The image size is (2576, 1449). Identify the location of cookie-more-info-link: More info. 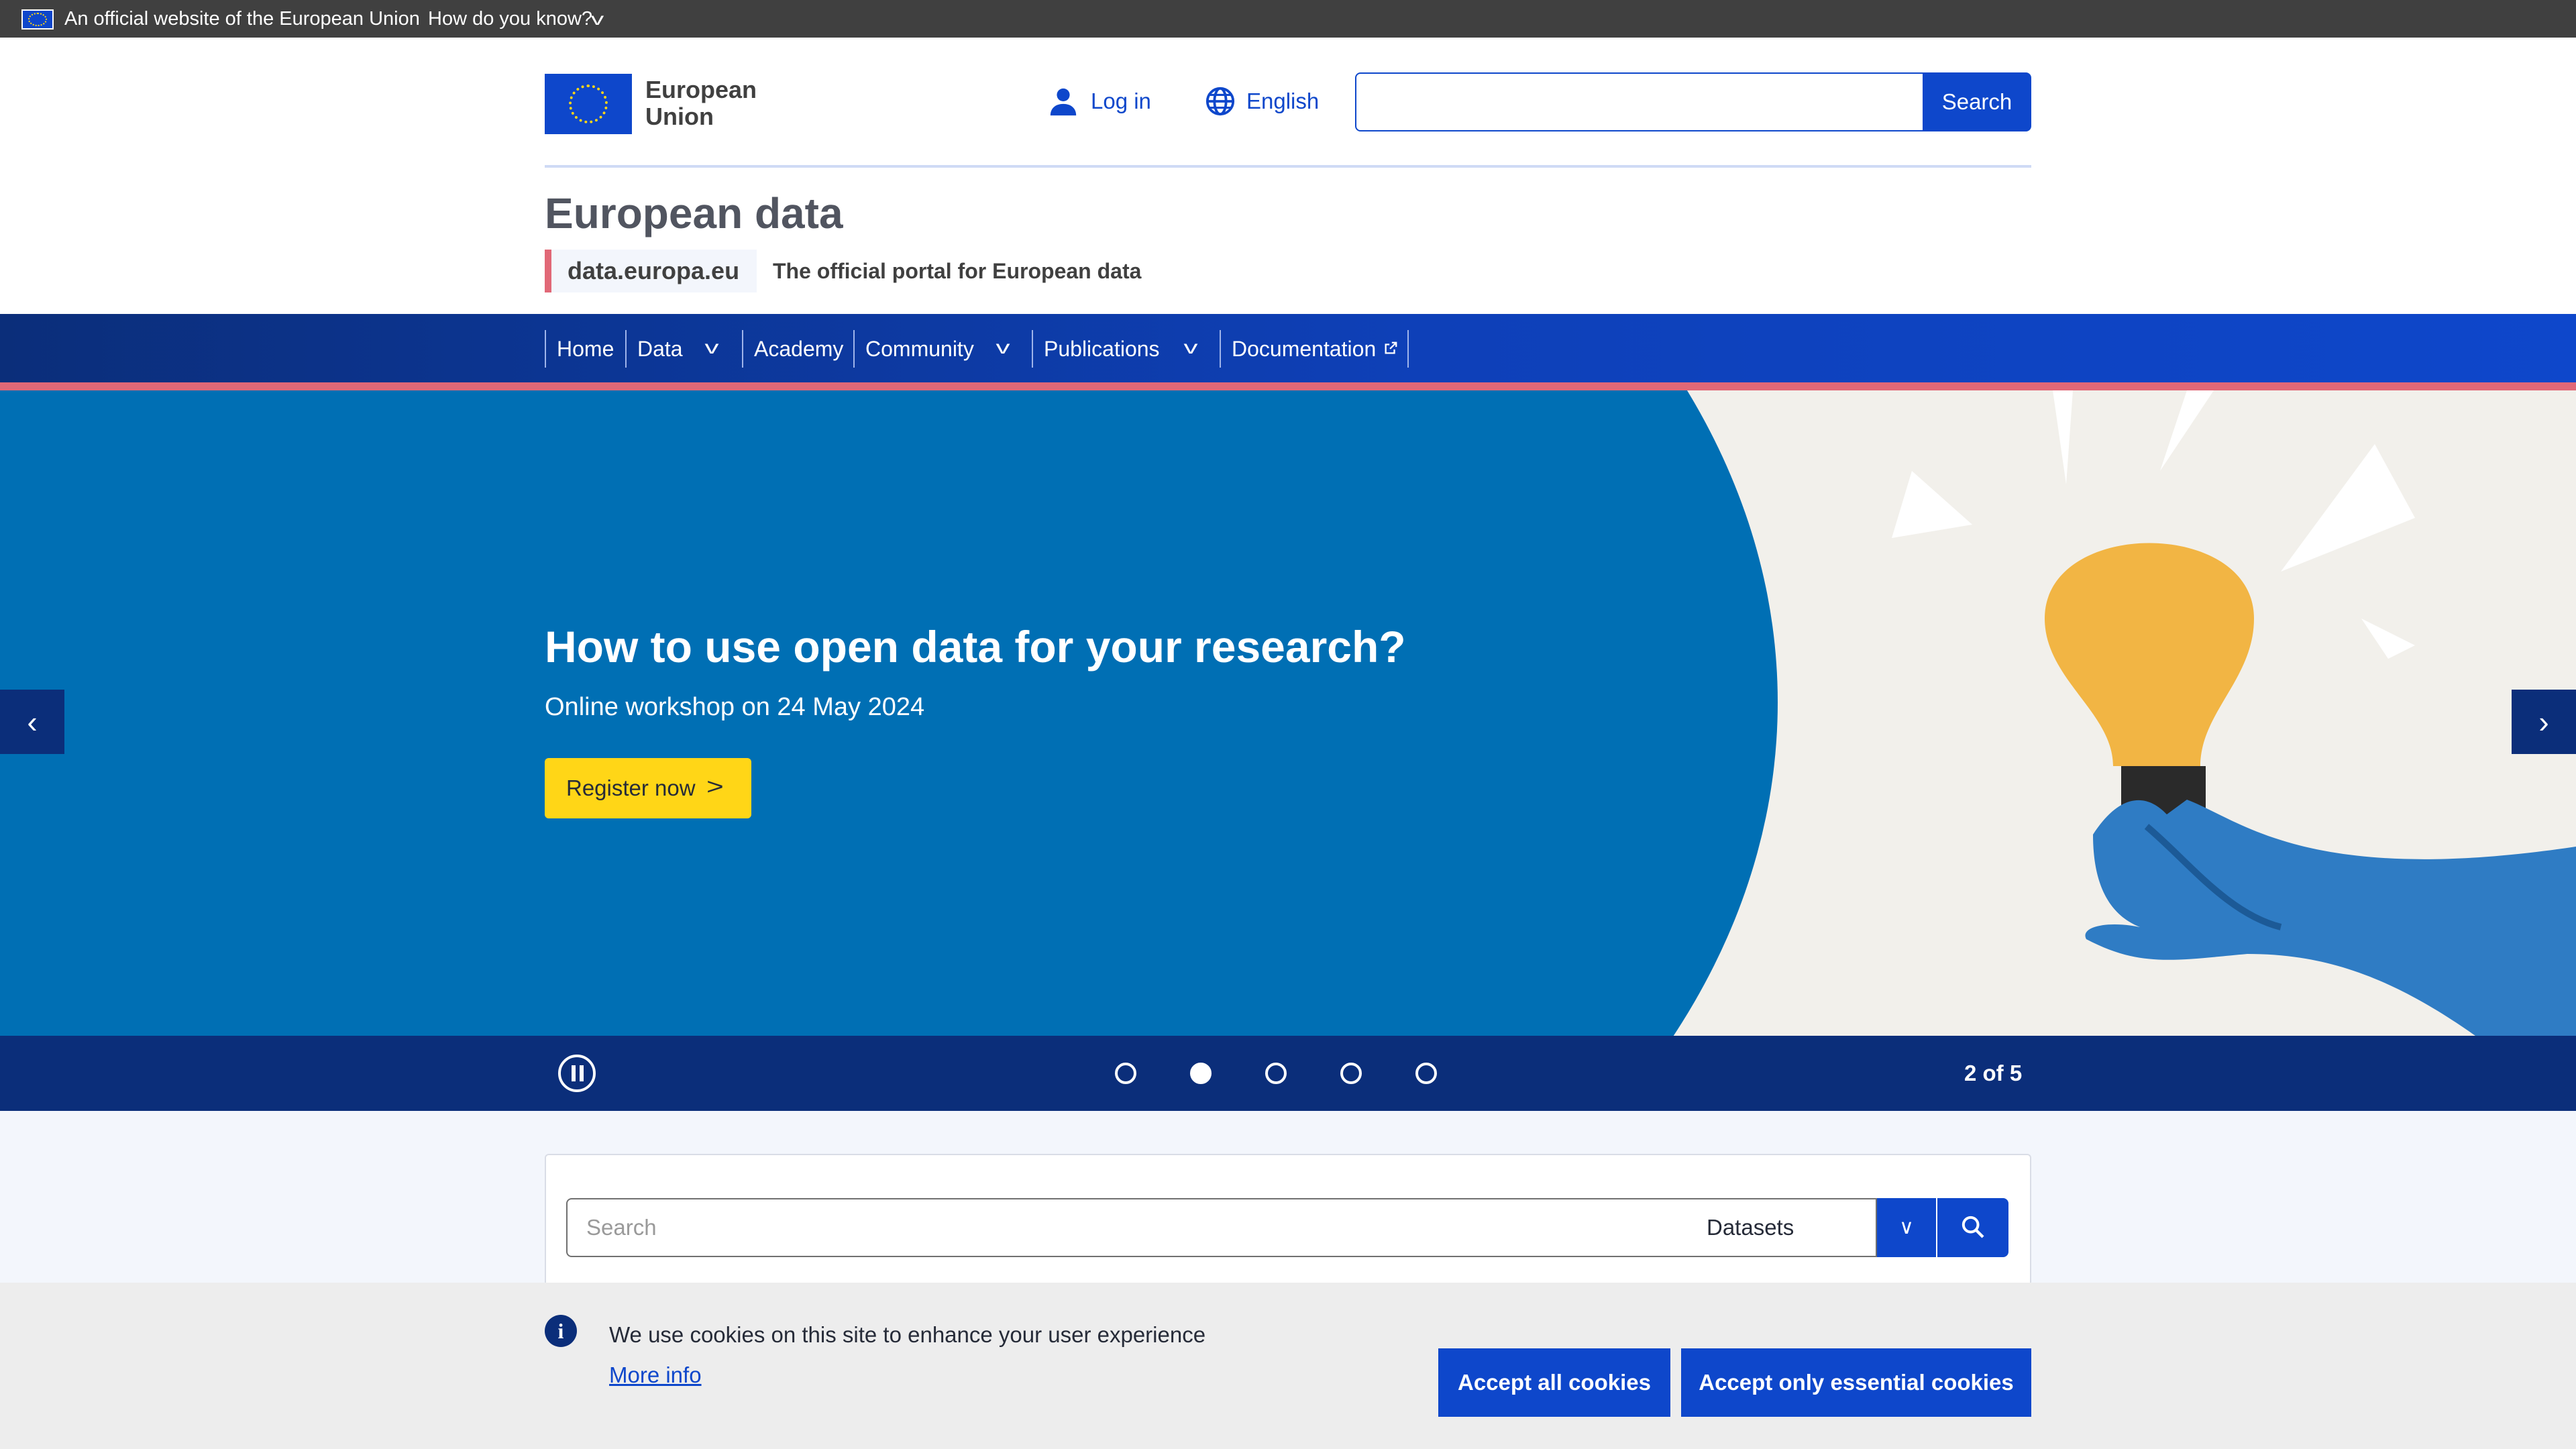
(655, 1375).